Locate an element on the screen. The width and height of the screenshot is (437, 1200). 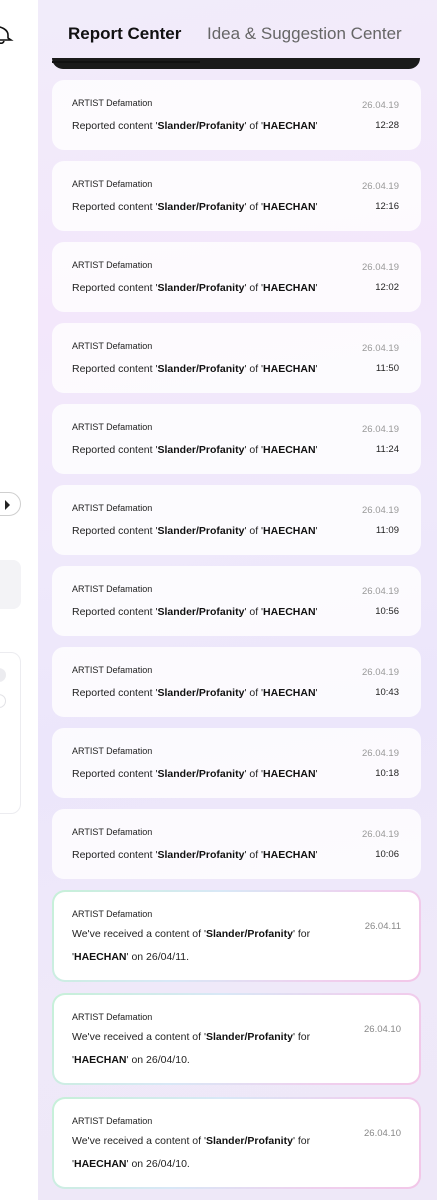
play-icon is located at coordinates (7, 505).